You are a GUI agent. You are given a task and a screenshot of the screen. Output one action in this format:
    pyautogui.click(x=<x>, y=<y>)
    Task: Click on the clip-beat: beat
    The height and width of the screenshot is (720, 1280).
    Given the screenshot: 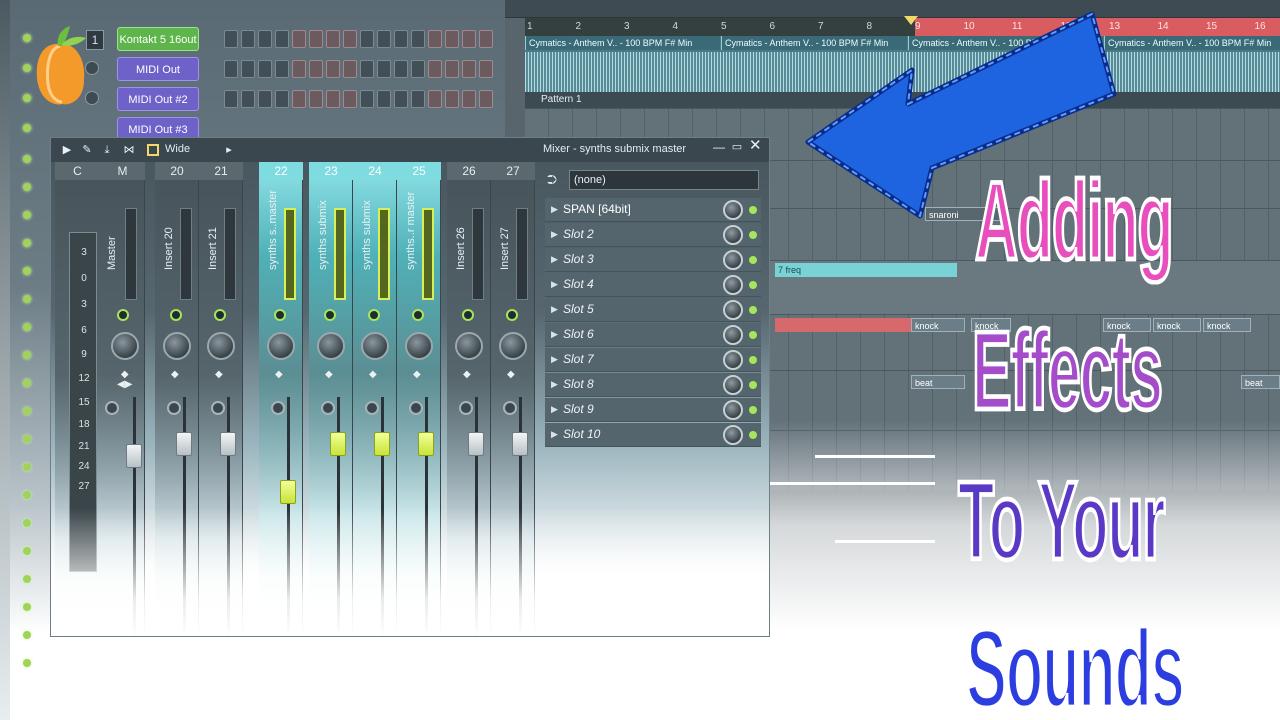 What is the action you would take?
    pyautogui.click(x=938, y=382)
    